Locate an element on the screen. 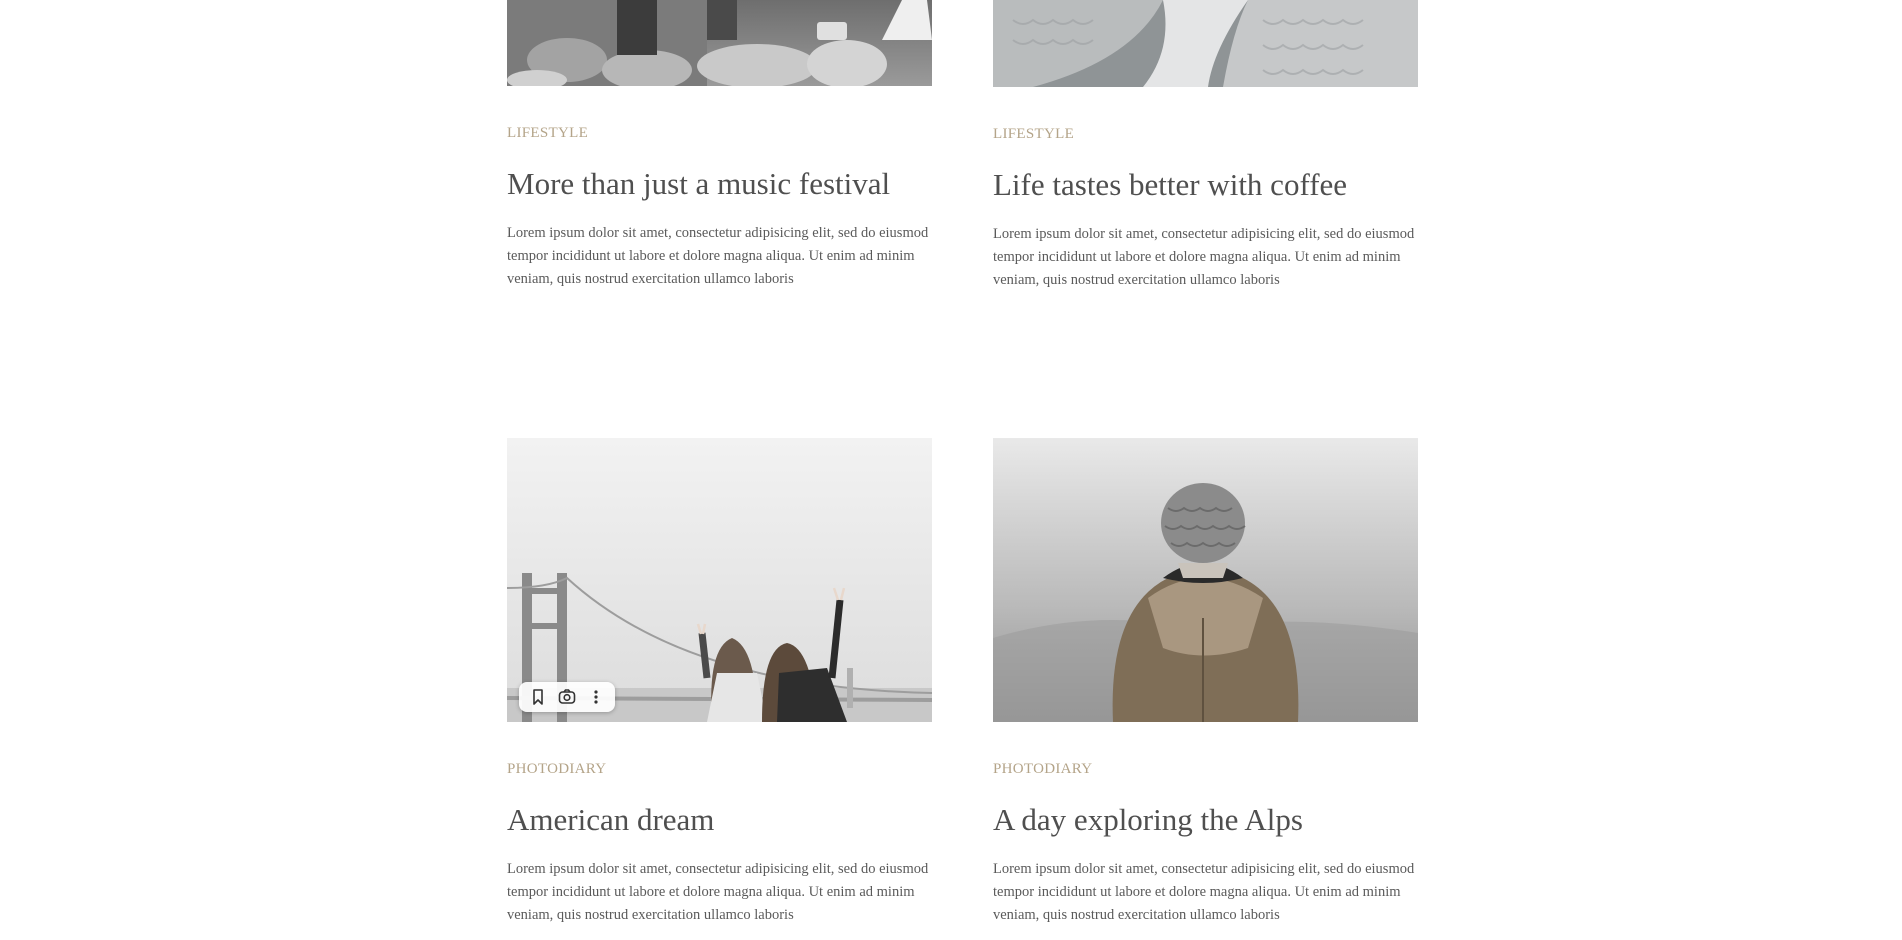 This screenshot has width=1902, height=940. post-title: Life tastes better with coffee is located at coordinates (1170, 185).